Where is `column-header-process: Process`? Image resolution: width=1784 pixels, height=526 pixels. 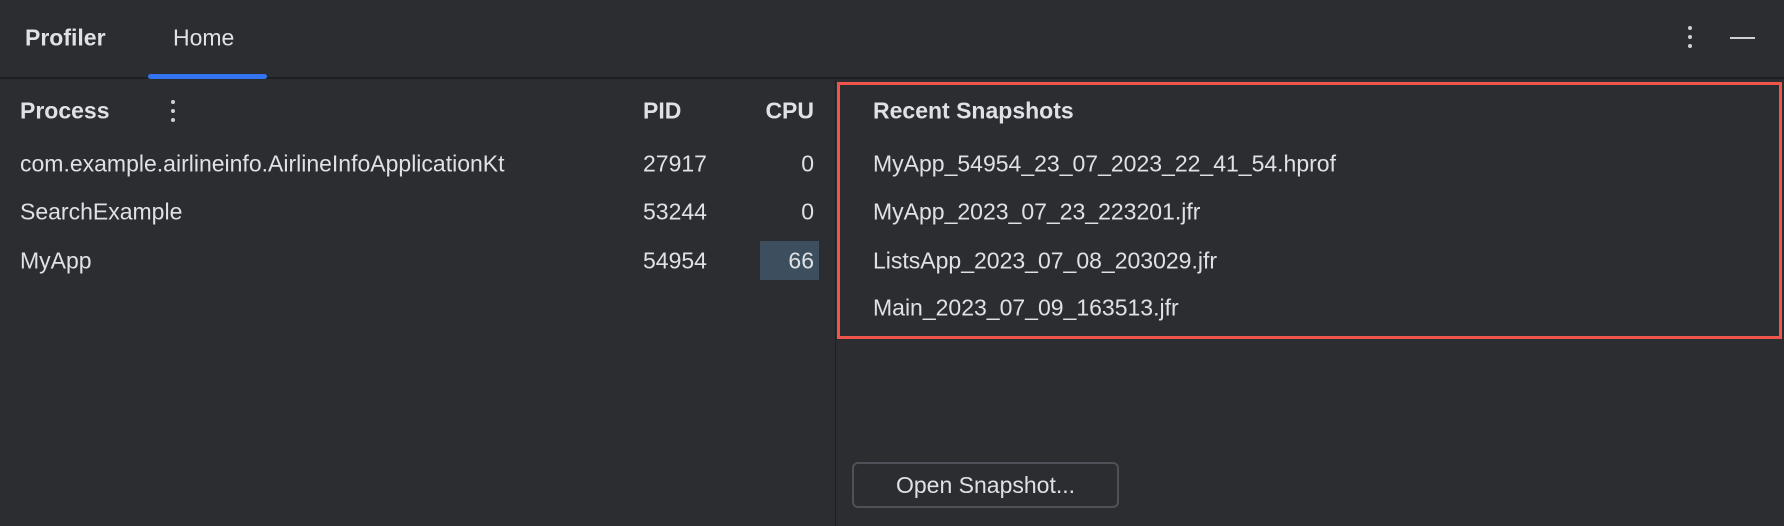 column-header-process: Process is located at coordinates (65, 111).